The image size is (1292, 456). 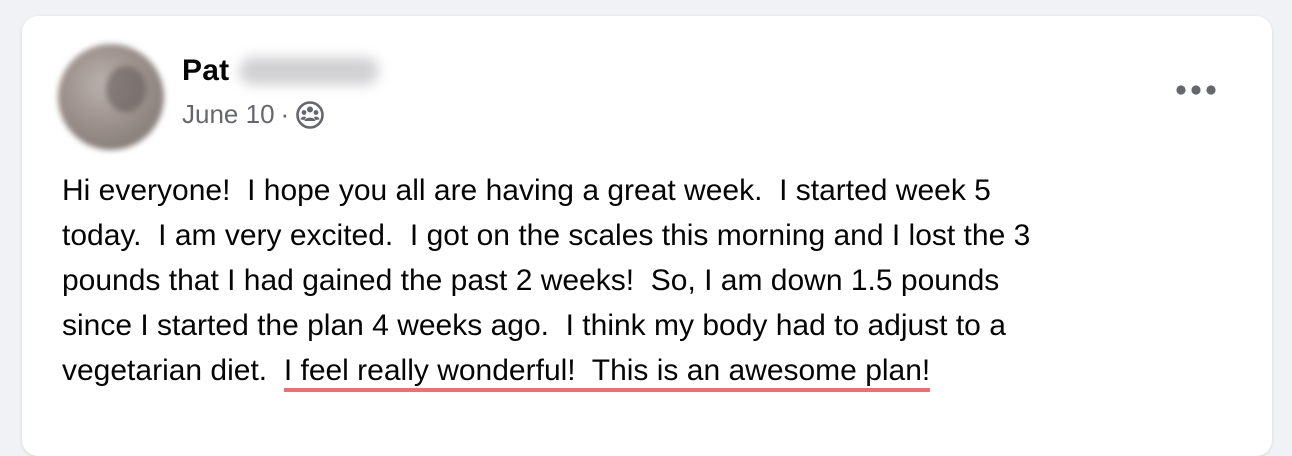 I want to click on author-row: Pat, so click(x=281, y=71).